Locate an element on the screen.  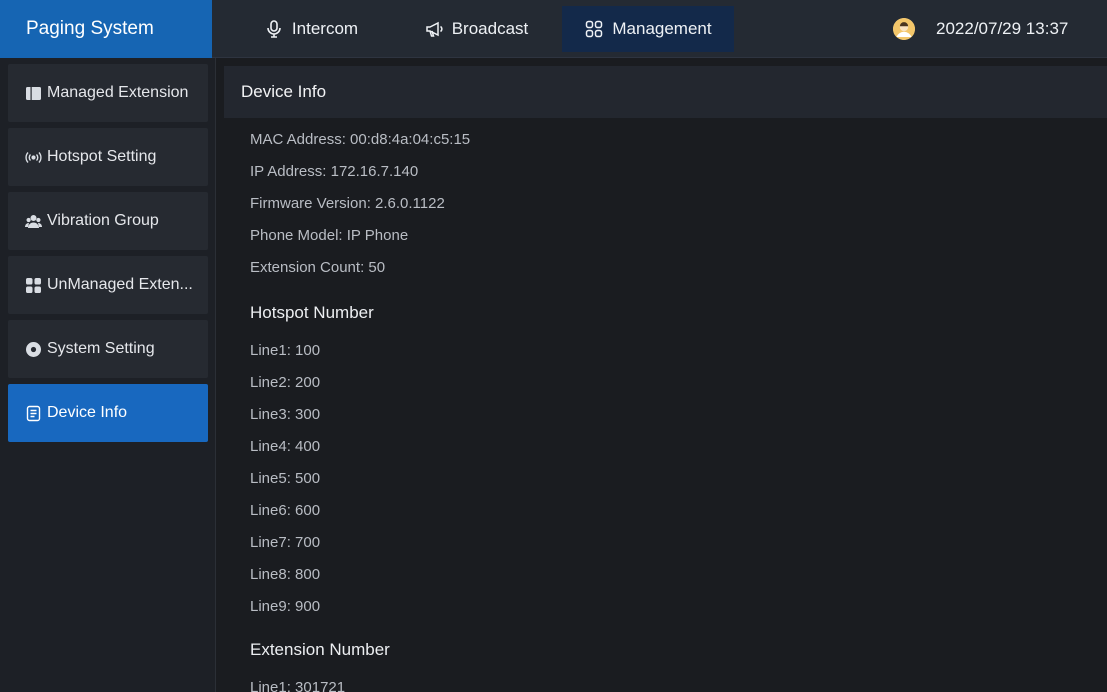
tab-management-label: Management is located at coordinates (662, 28).